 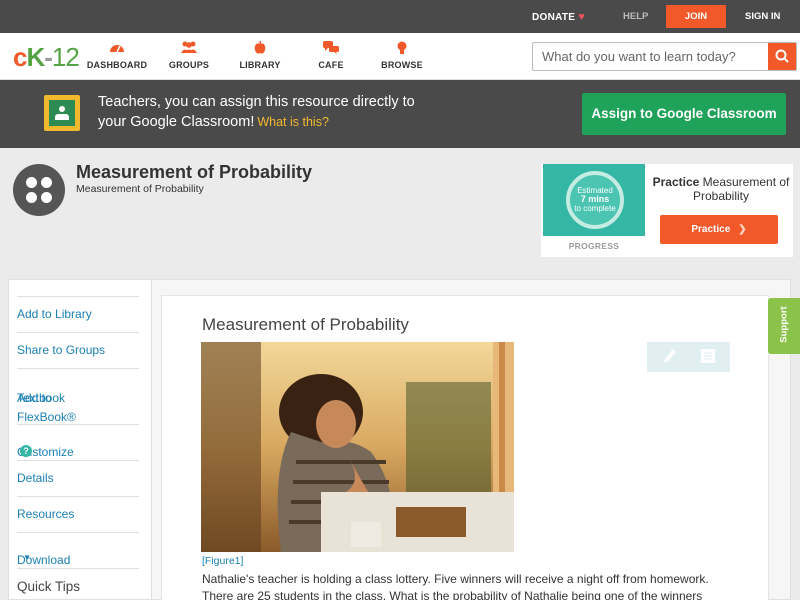 I want to click on sidebar-item-label: Resources, so click(x=46, y=514).